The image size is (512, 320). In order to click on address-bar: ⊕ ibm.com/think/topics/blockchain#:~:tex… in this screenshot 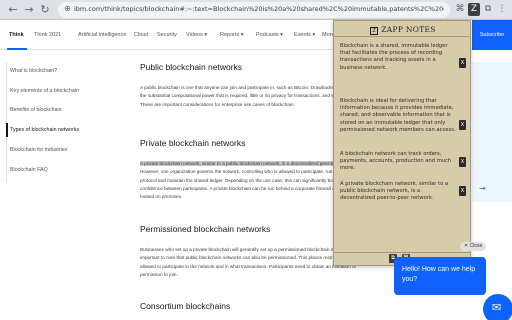, I will do `click(254, 10)`.